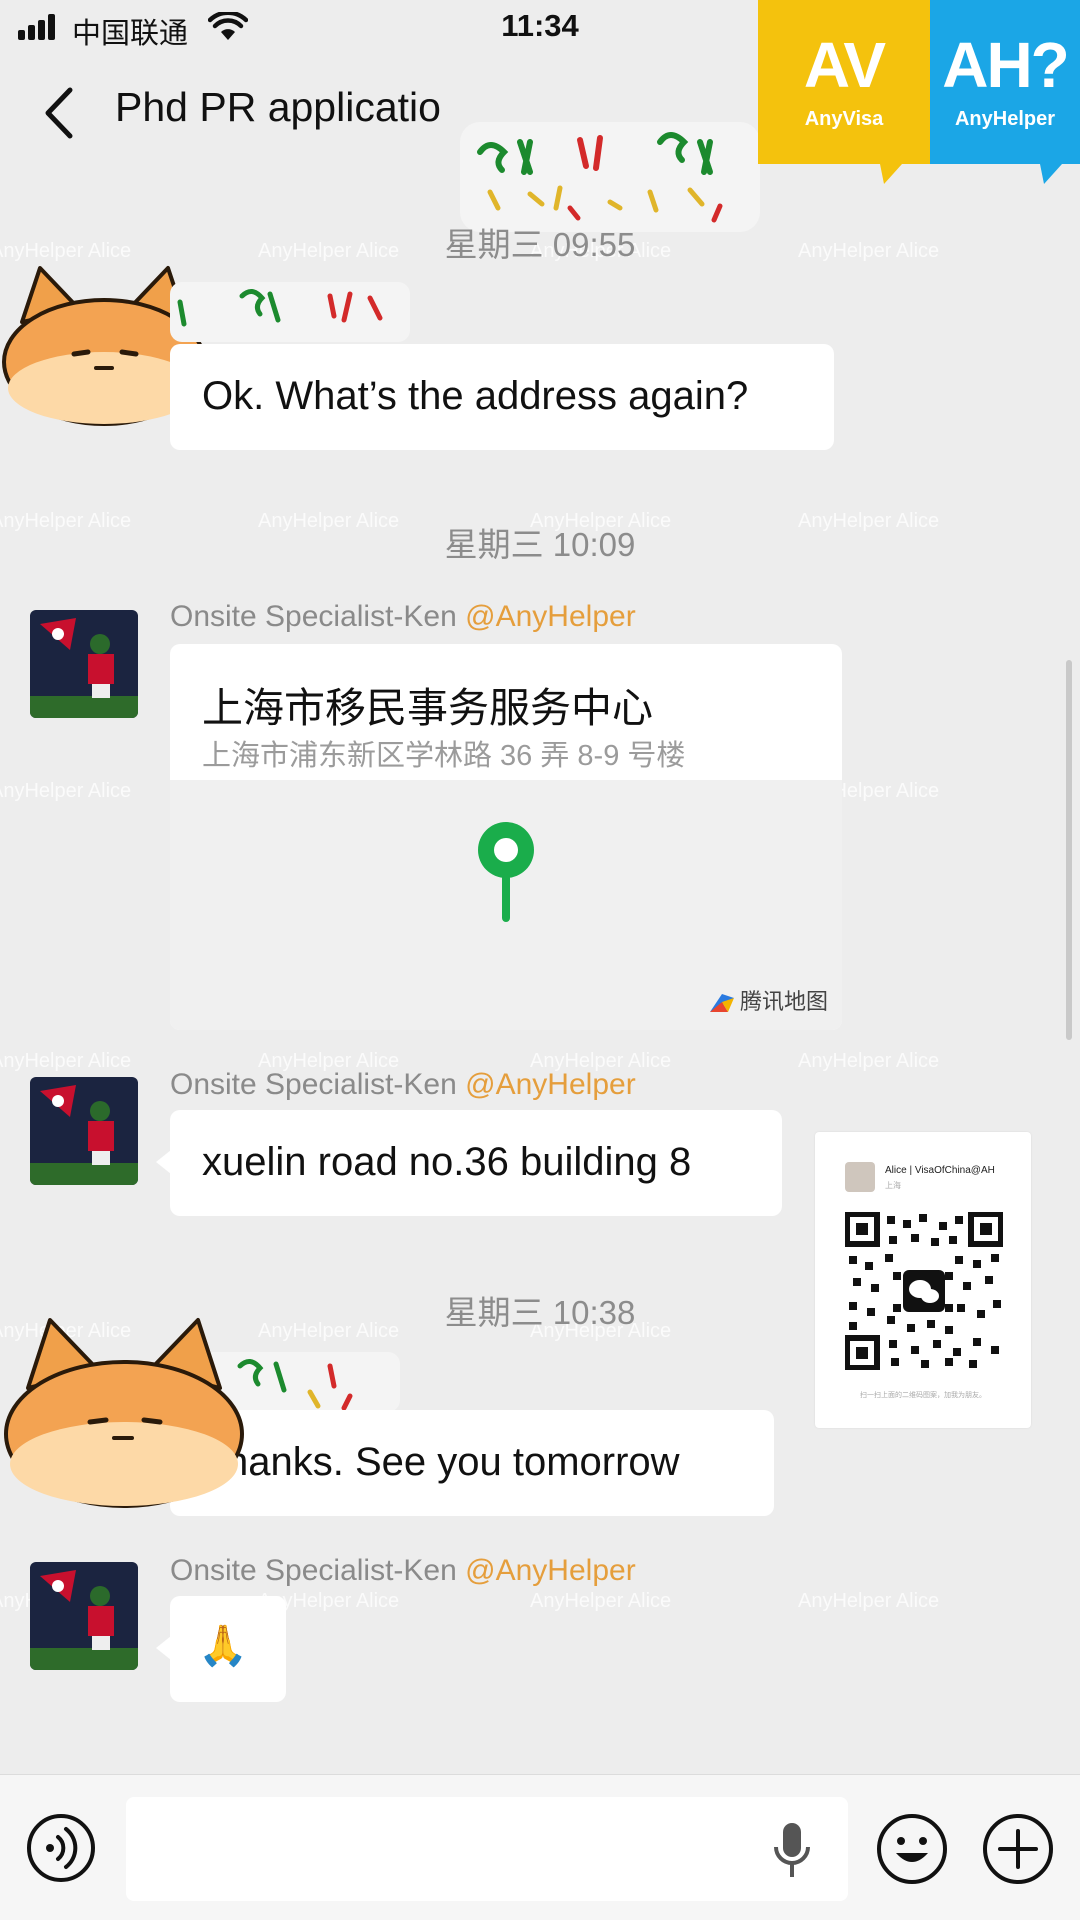  Describe the element at coordinates (1018, 1849) in the screenshot. I see `plus-button` at that location.